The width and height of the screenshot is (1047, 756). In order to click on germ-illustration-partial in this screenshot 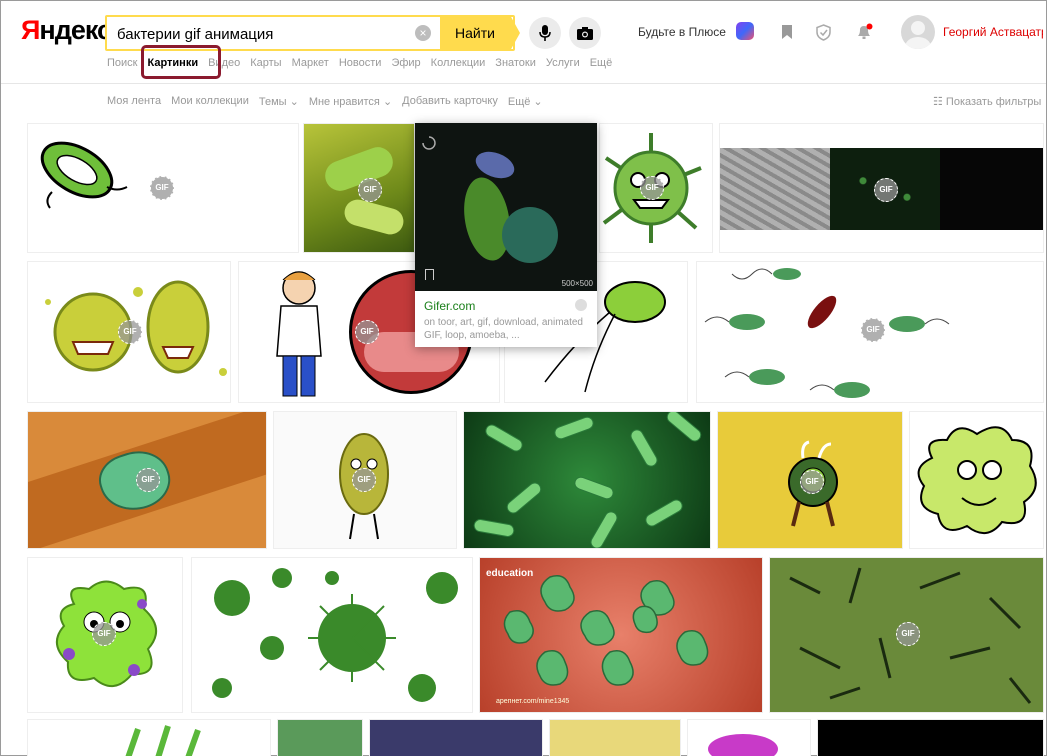, I will do `click(163, 740)`.